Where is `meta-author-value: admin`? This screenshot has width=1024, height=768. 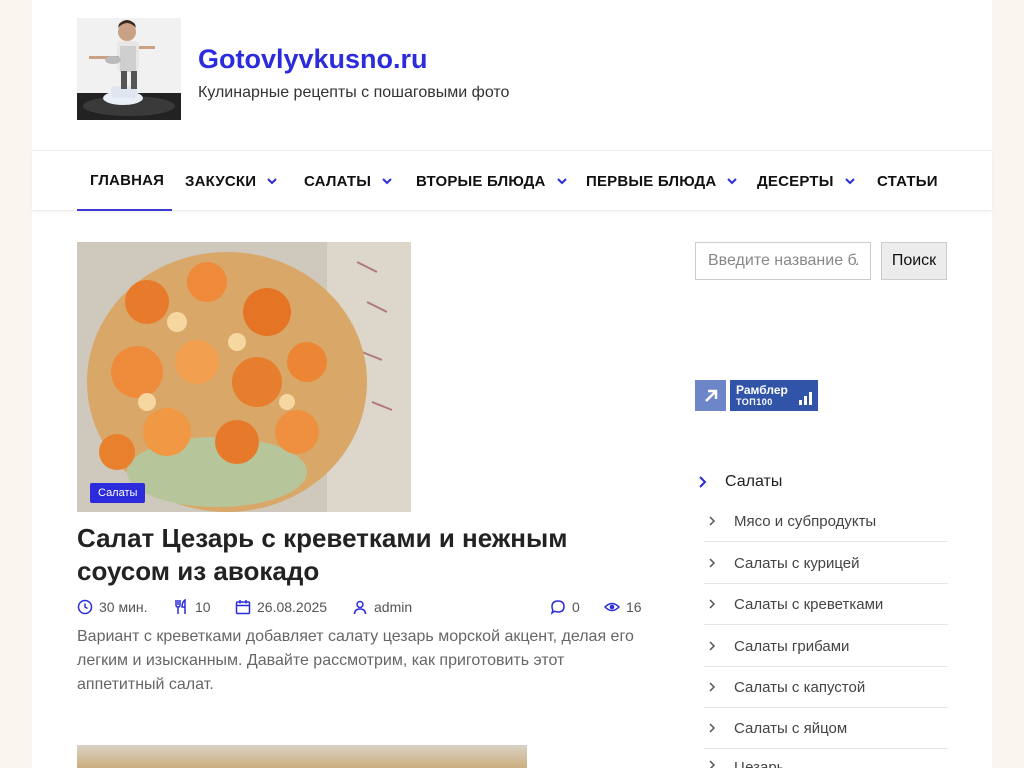
meta-author-value: admin is located at coordinates (393, 607).